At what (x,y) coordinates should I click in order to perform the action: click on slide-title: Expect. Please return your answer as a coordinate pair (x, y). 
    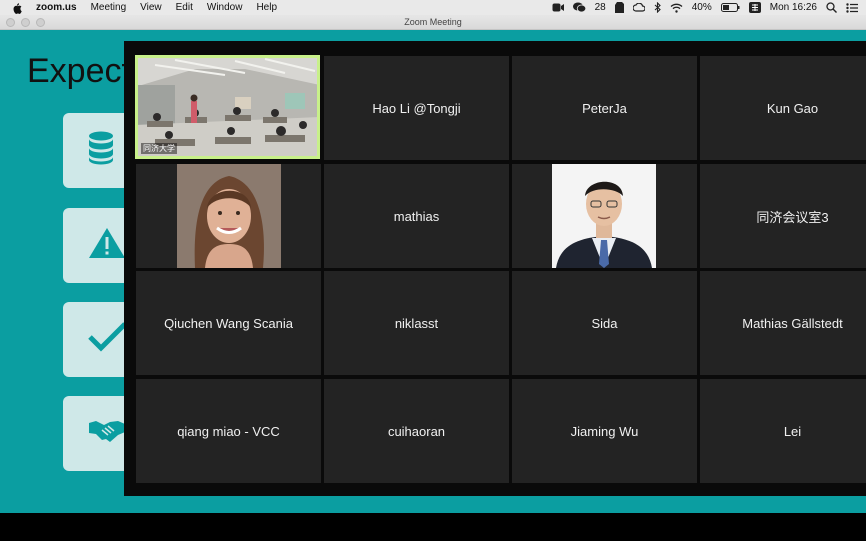
    Looking at the image, I should click on (79, 71).